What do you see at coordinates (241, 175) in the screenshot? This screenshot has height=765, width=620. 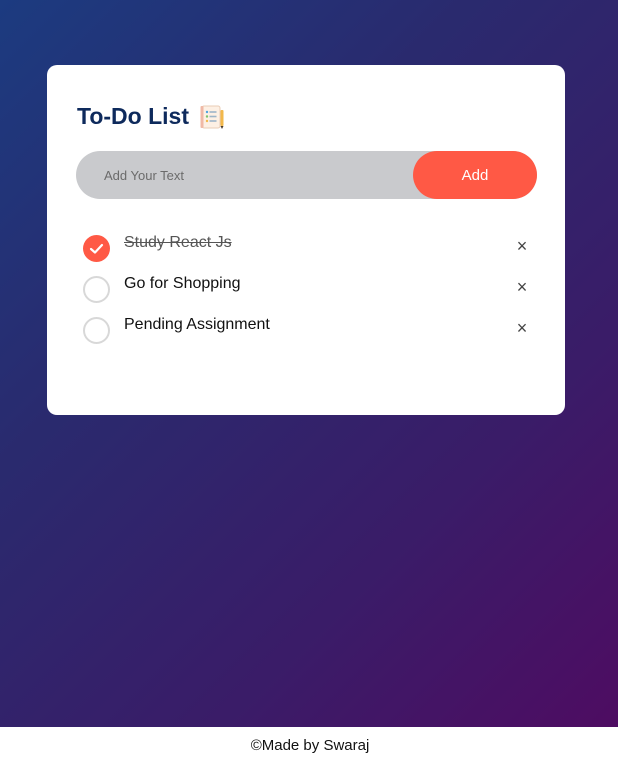 I see `task-input` at bounding box center [241, 175].